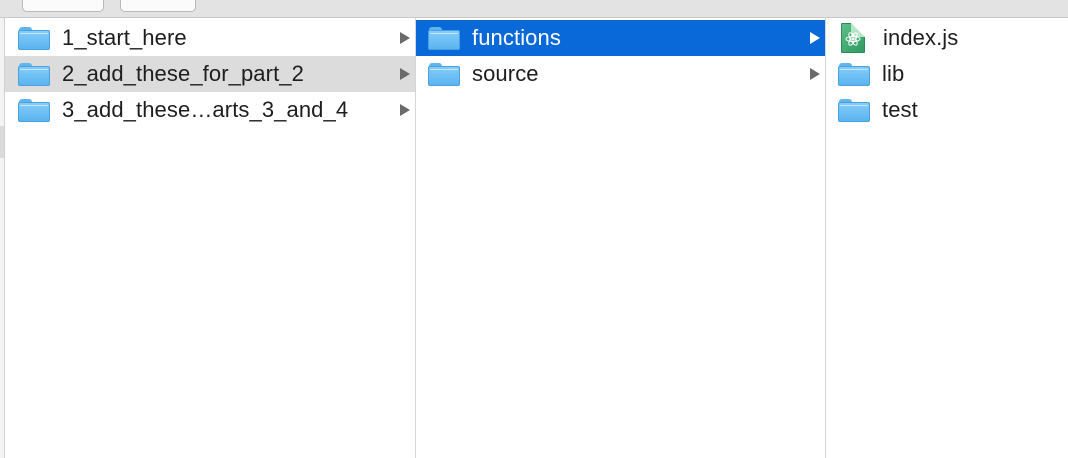 Image resolution: width=1068 pixels, height=458 pixels. What do you see at coordinates (158, 6) in the screenshot?
I see `toolbar-button-view` at bounding box center [158, 6].